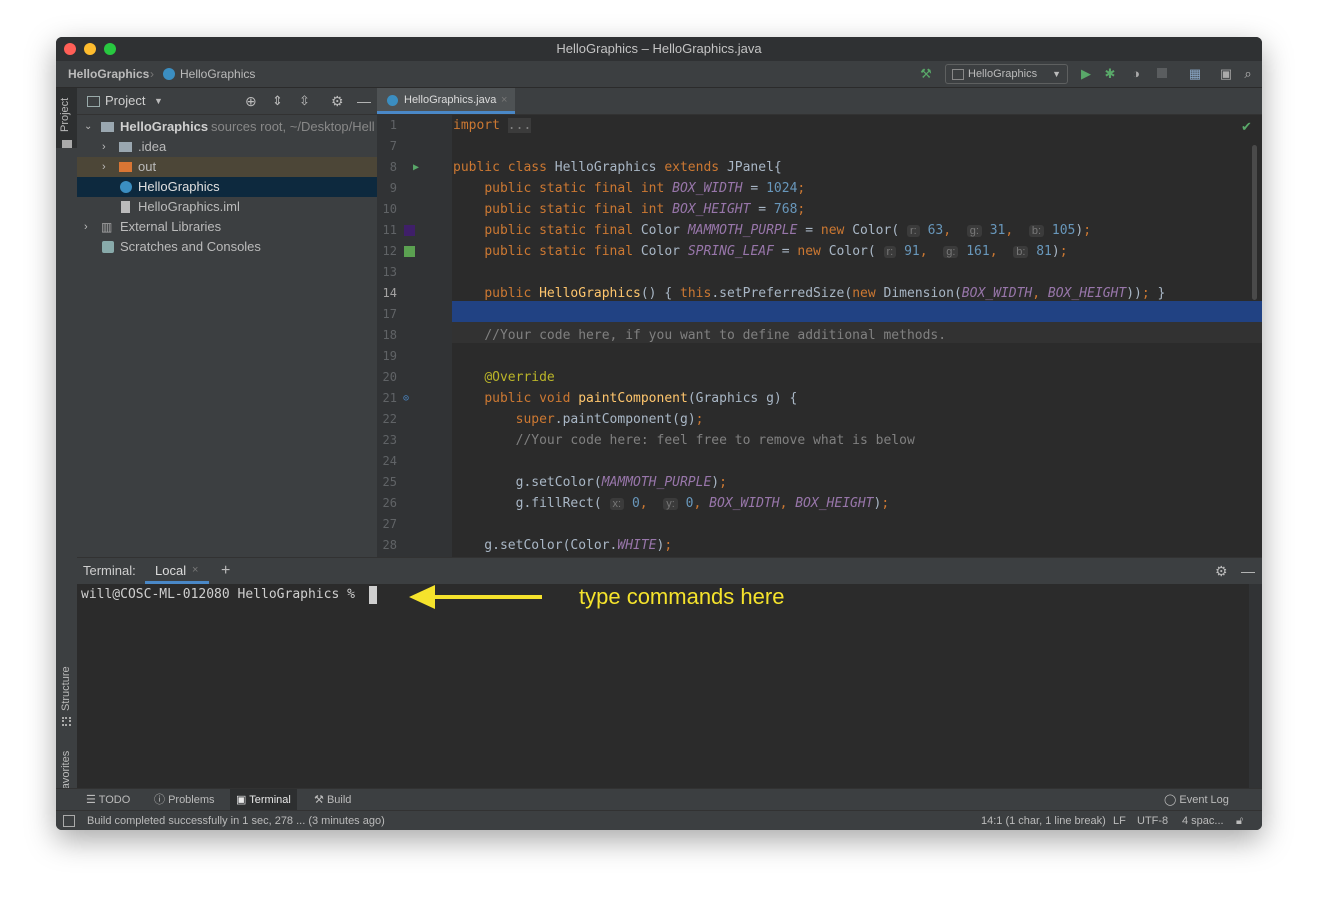 Image resolution: width=1318 pixels, height=904 pixels. Describe the element at coordinates (1255, 686) in the screenshot. I see `terminal-scrollbar` at that location.